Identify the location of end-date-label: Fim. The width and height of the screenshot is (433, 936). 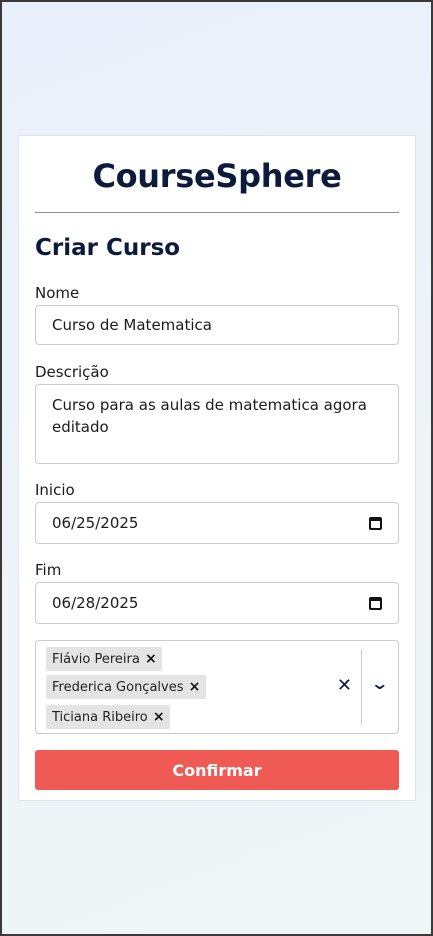
(48, 570).